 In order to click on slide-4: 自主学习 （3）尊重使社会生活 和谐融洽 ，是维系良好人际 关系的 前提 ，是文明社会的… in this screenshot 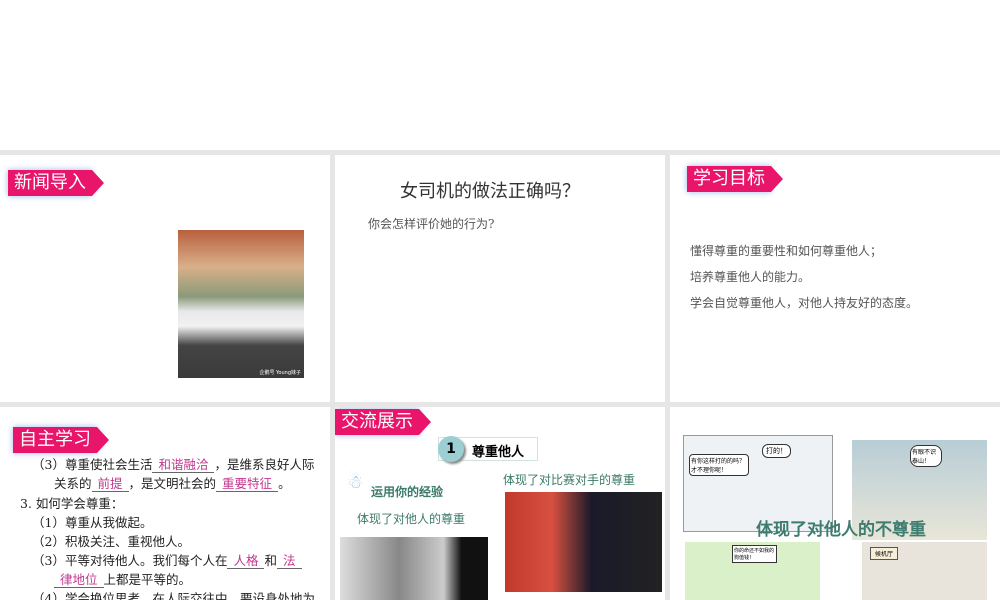, I will do `click(165, 503)`.